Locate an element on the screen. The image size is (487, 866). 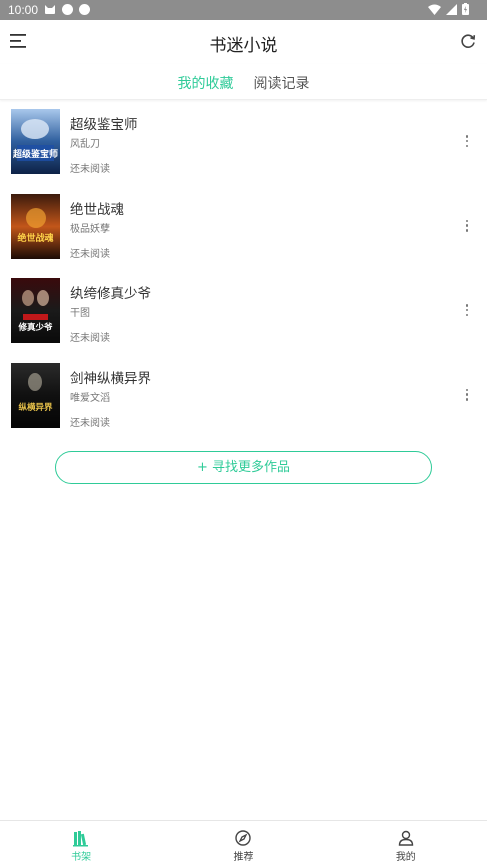
refresh-icon is located at coordinates (468, 41).